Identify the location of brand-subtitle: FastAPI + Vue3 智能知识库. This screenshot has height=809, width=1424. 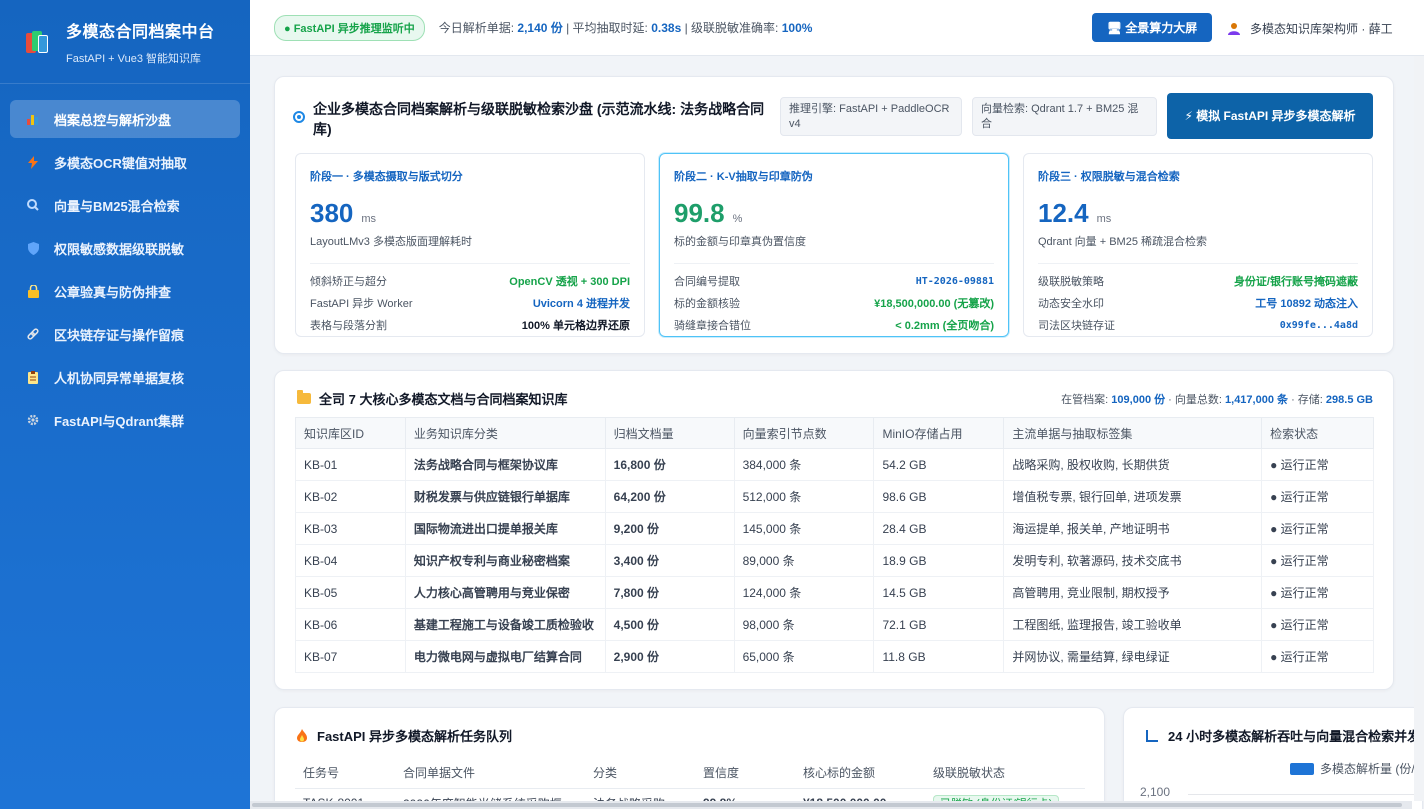
(133, 58).